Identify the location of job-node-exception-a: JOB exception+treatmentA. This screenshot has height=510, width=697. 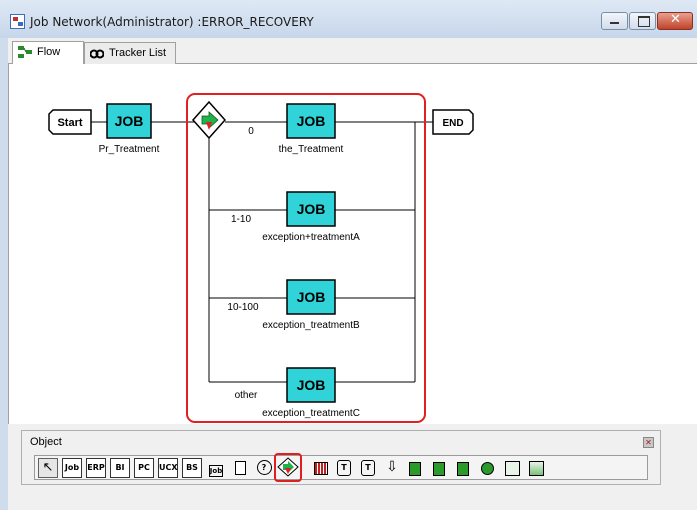
(311, 217).